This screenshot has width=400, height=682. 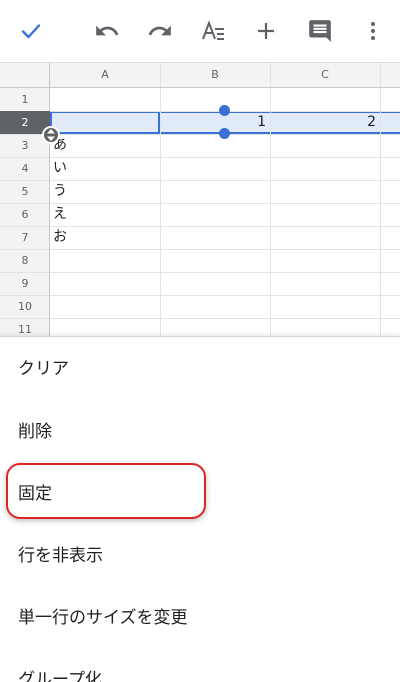 What do you see at coordinates (103, 214) in the screenshot?
I see `cell-a6: え` at bounding box center [103, 214].